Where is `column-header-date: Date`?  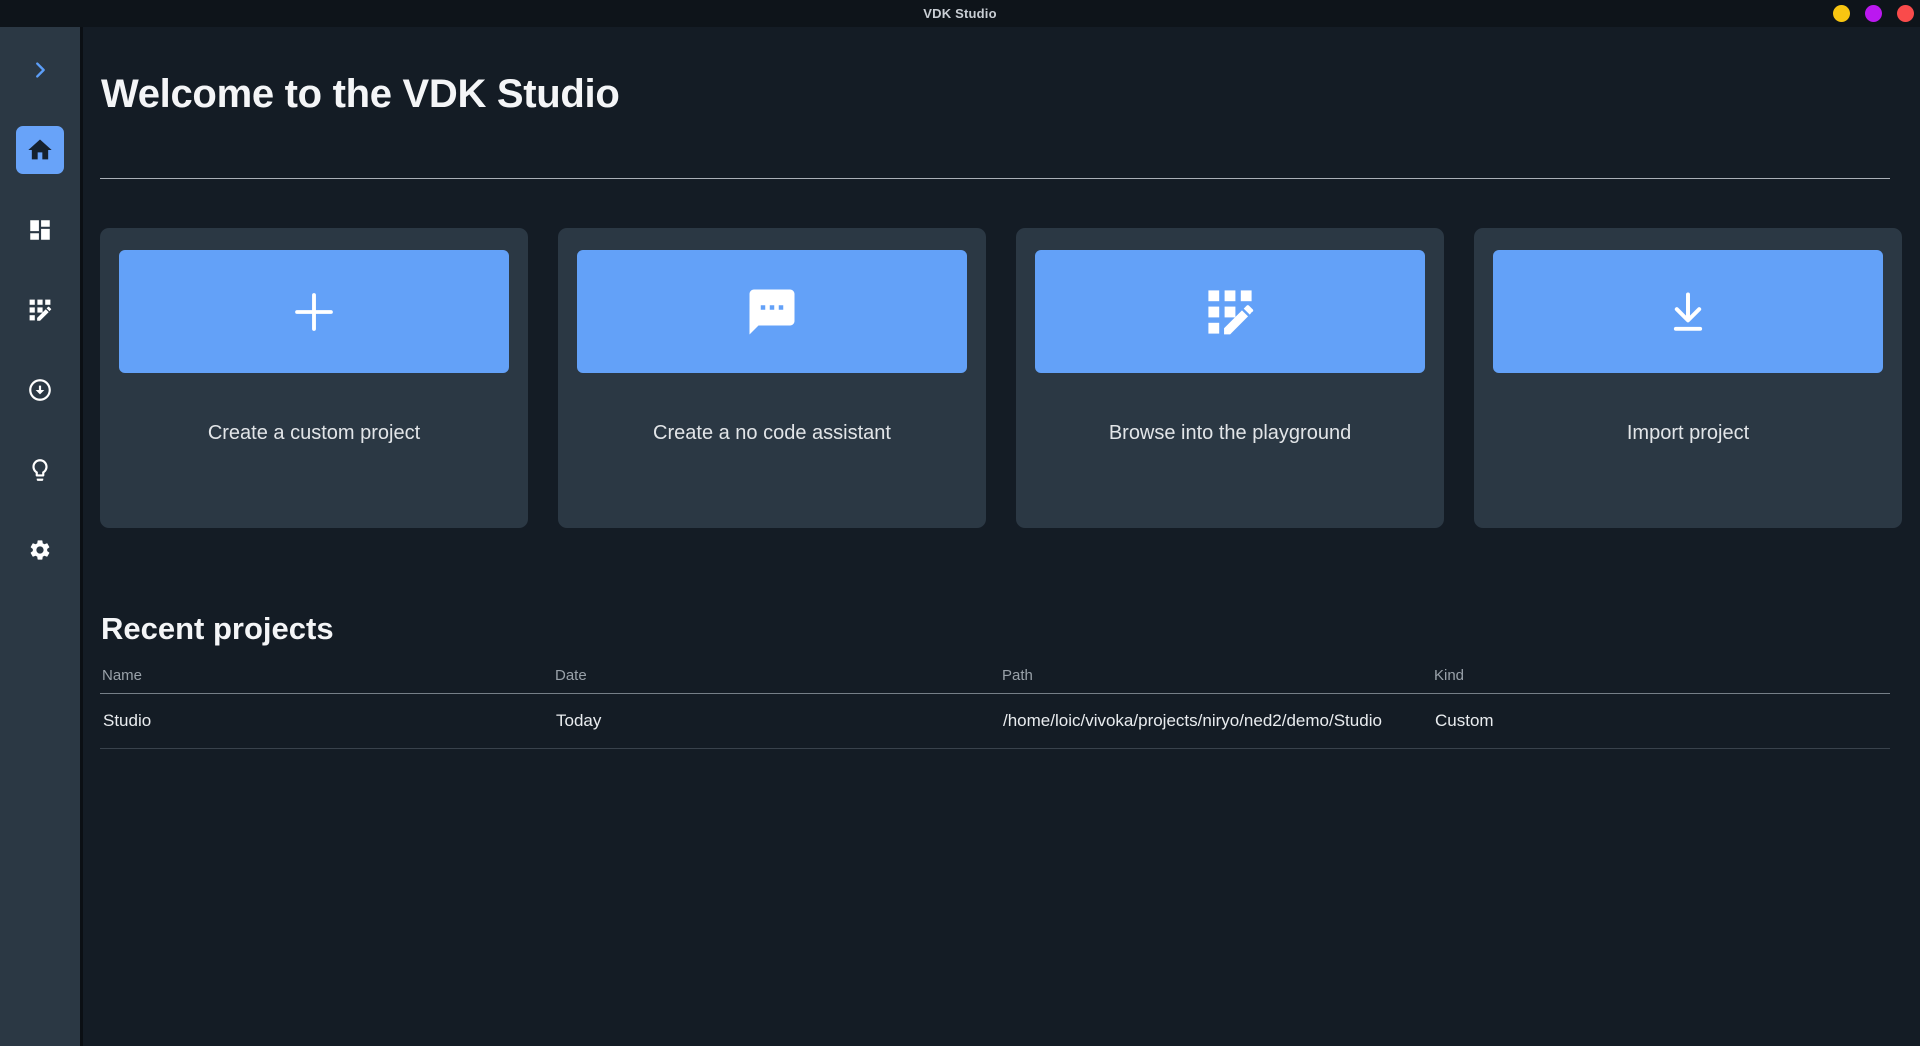
column-header-date: Date is located at coordinates (776, 678).